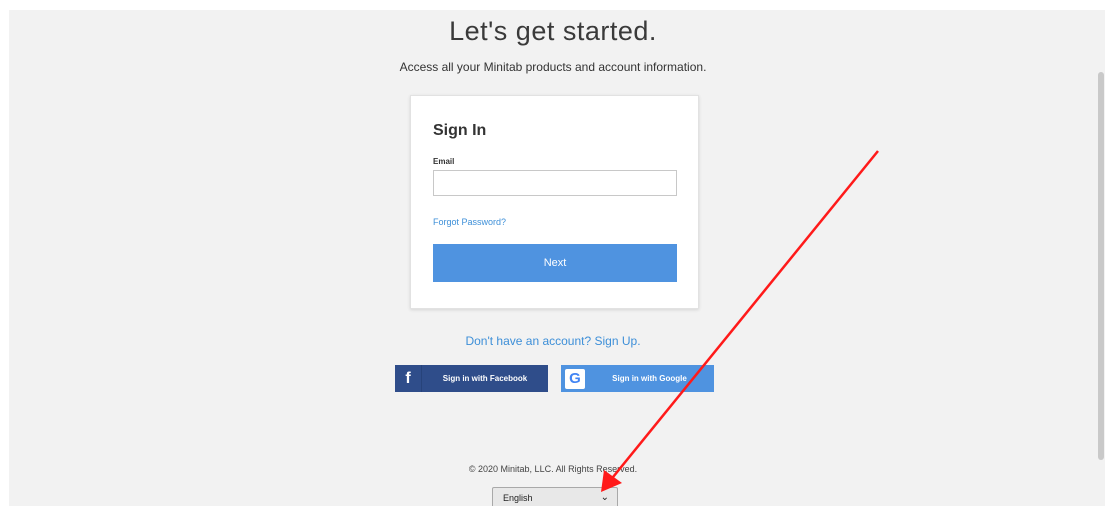 Image resolution: width=1105 pixels, height=506 pixels. I want to click on facebook-signin-button: f Sign in with Facebook, so click(471, 378).